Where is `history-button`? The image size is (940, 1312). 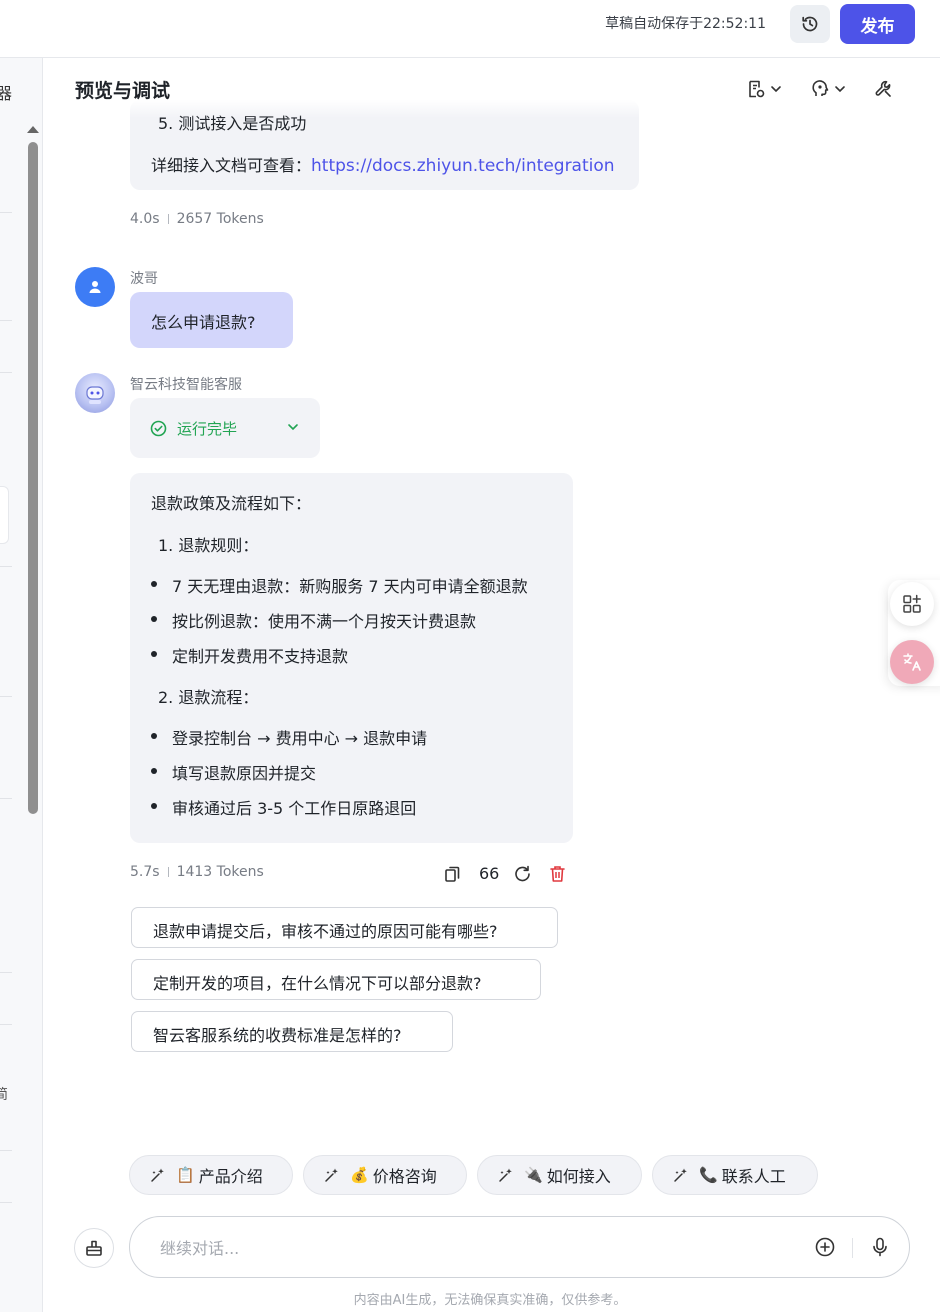
history-button is located at coordinates (810, 24).